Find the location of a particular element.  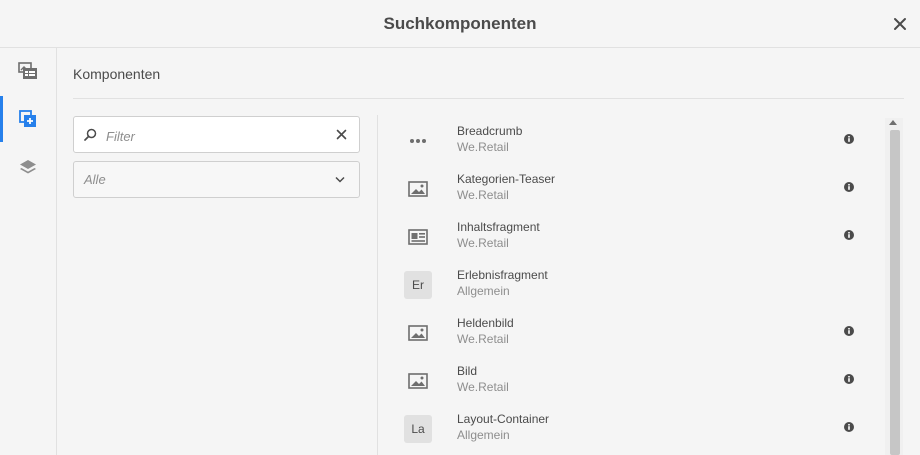

search-icon is located at coordinates (90, 134).